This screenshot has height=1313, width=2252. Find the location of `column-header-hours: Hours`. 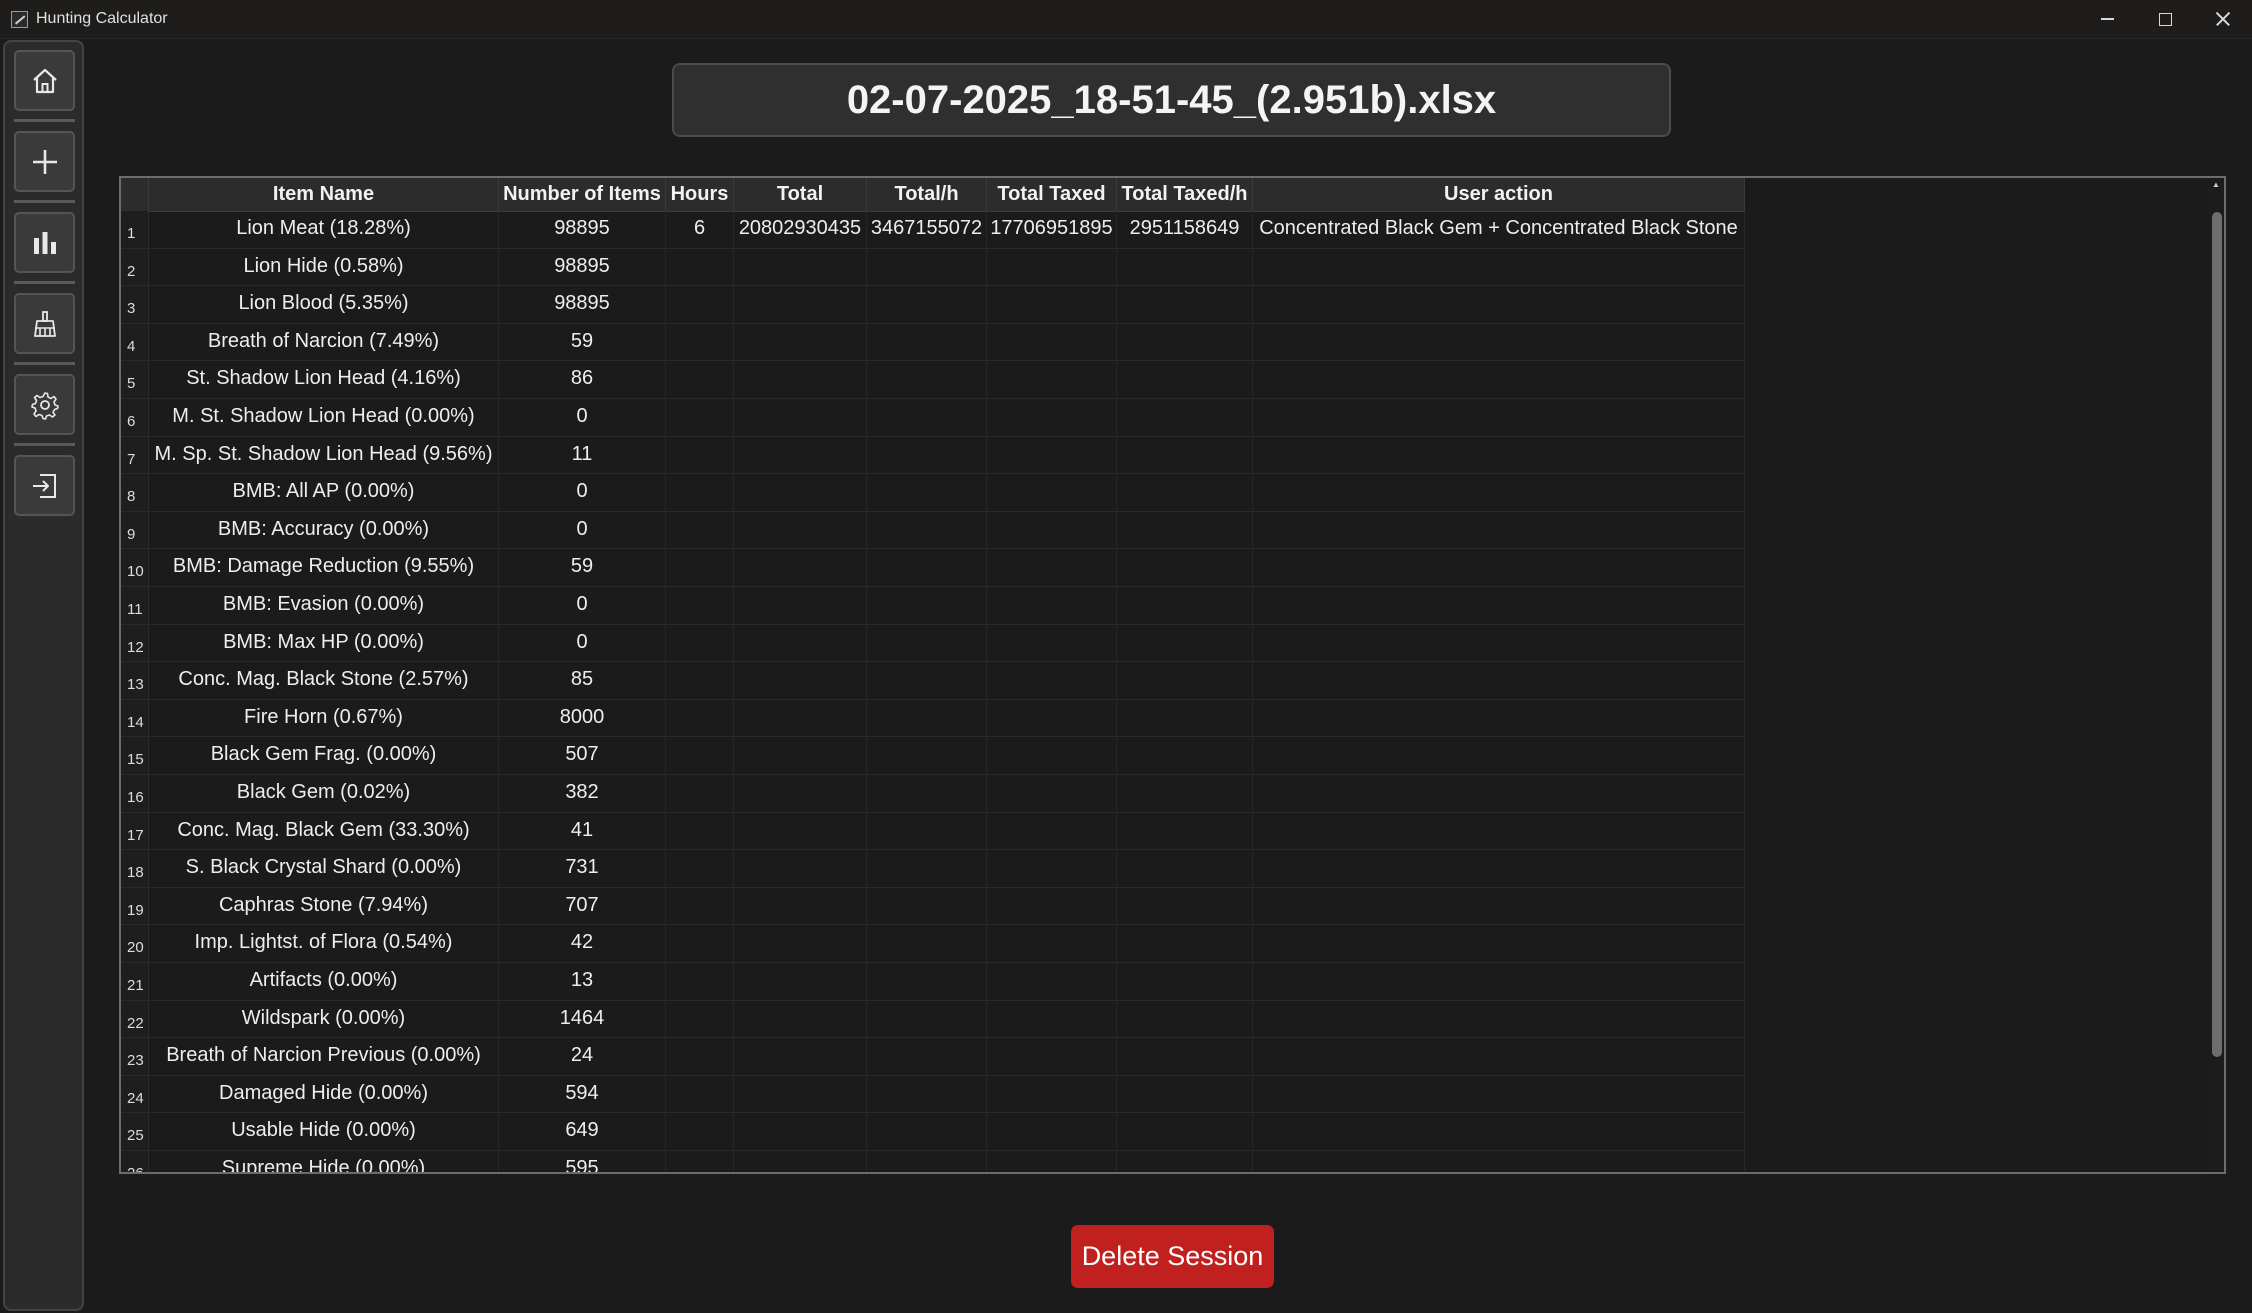

column-header-hours: Hours is located at coordinates (700, 194).